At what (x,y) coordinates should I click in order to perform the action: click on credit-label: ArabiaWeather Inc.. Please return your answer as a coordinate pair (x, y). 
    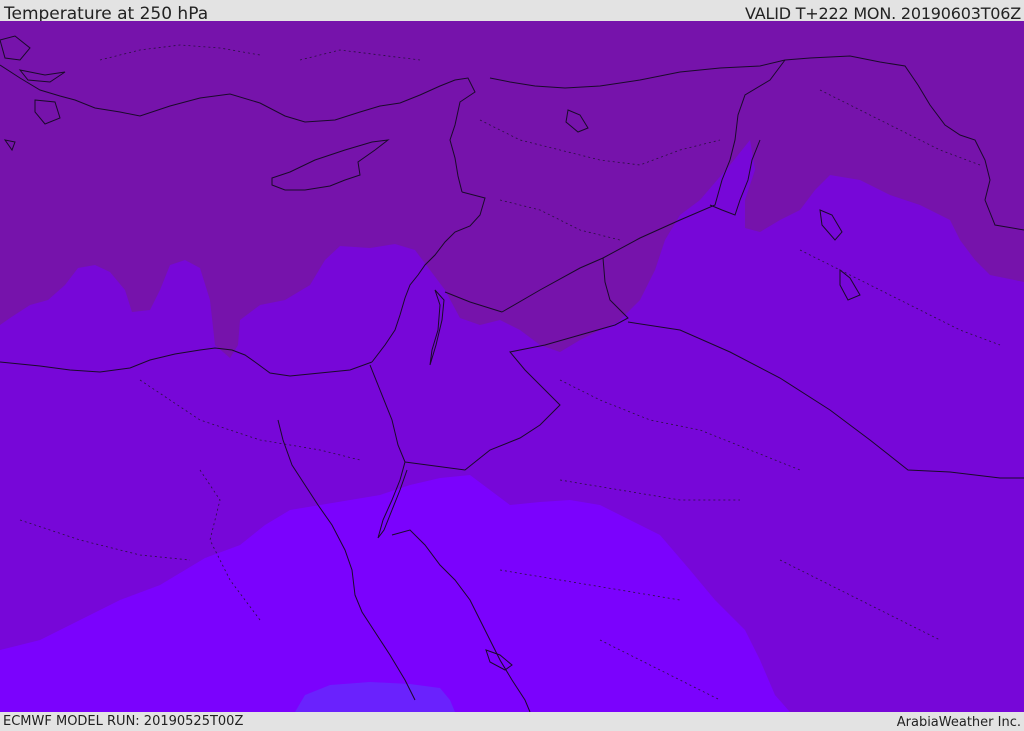
    Looking at the image, I should click on (958, 722).